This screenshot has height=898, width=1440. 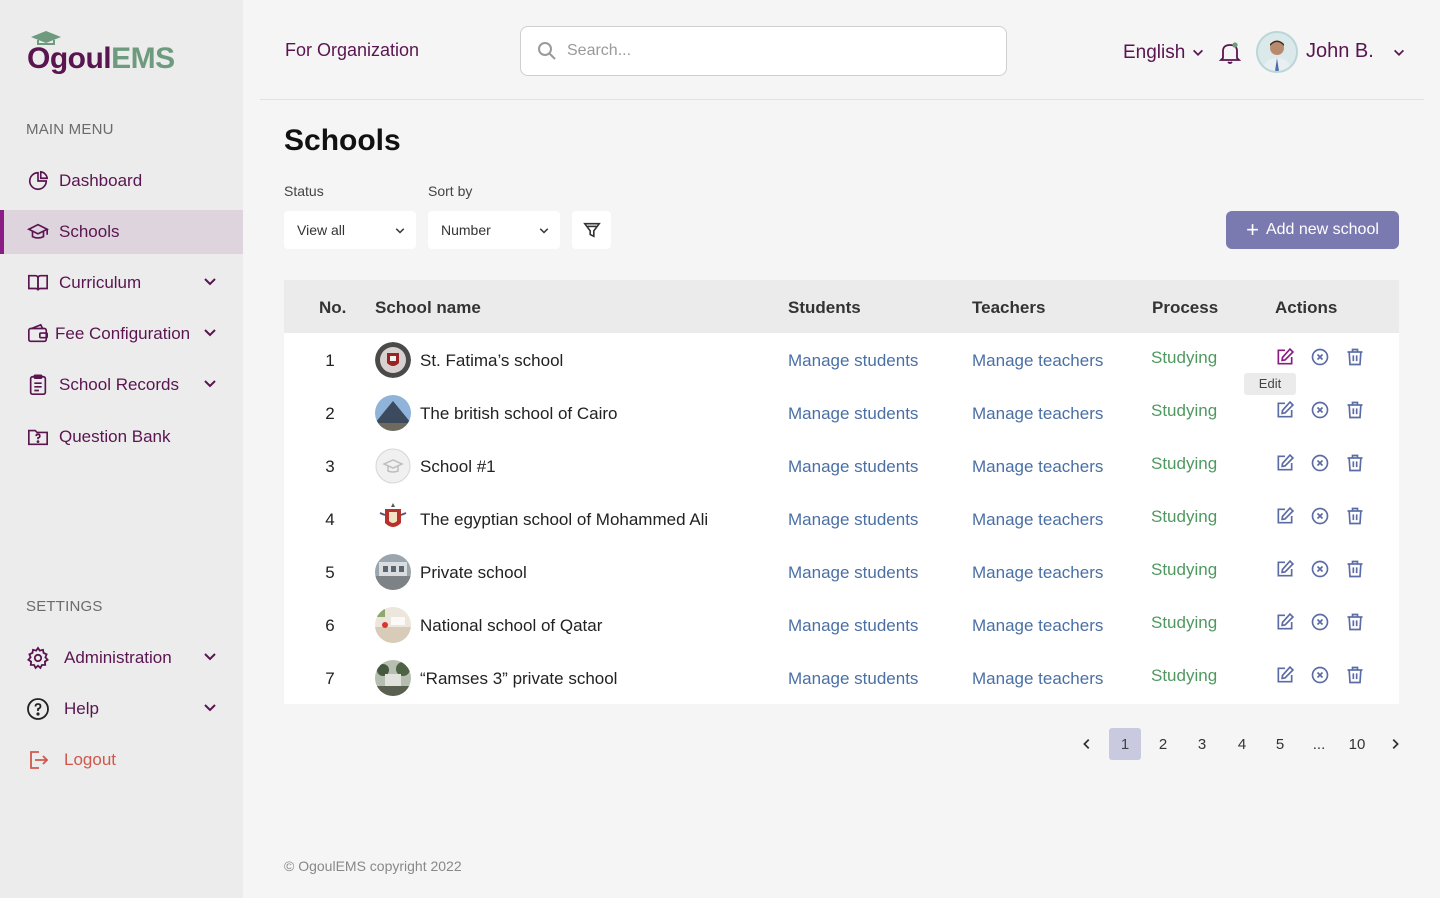 What do you see at coordinates (81, 708) in the screenshot?
I see `sidebar-item-label: Help` at bounding box center [81, 708].